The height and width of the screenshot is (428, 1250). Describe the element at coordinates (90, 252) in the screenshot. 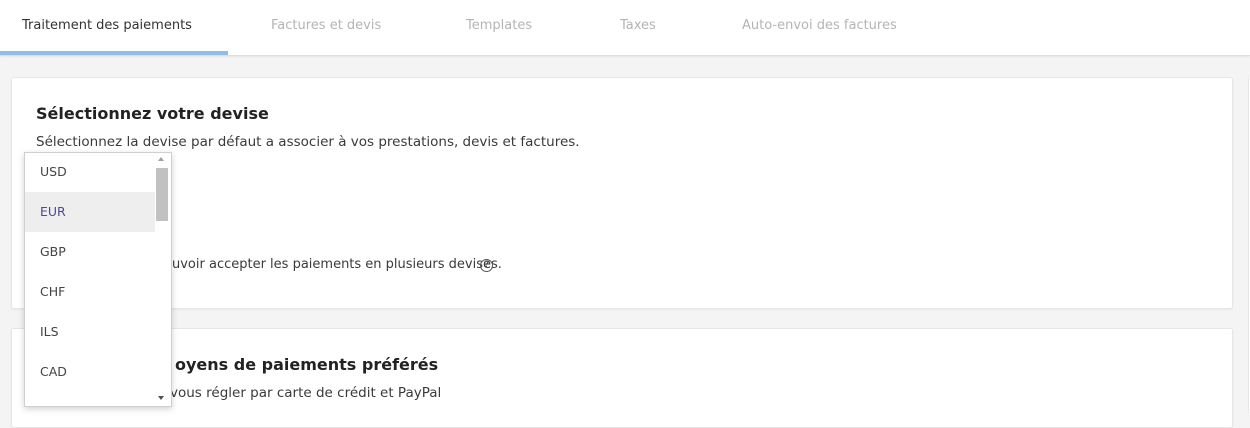

I see `currency-option-gbp: GBP` at that location.